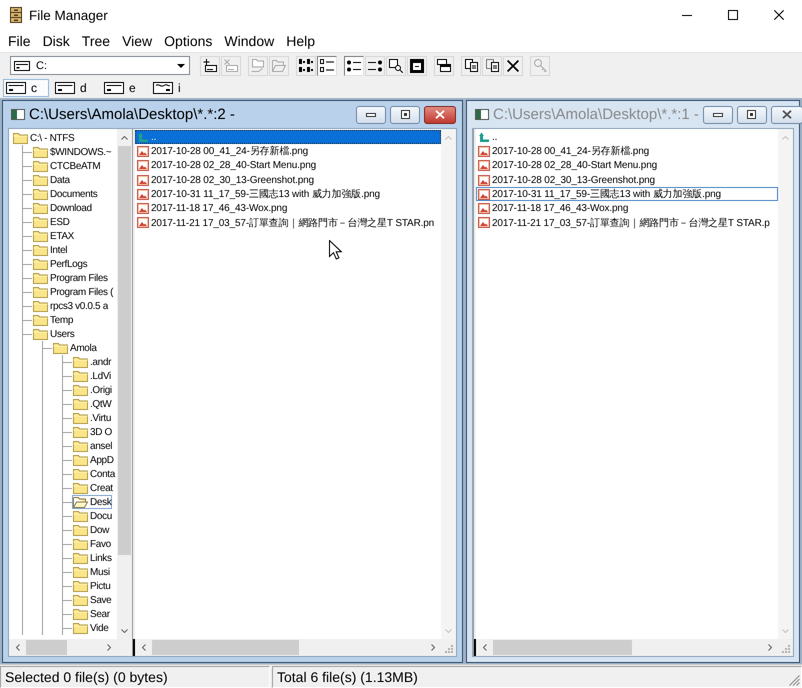 The width and height of the screenshot is (802, 688). I want to click on menu-item: Window, so click(249, 41).